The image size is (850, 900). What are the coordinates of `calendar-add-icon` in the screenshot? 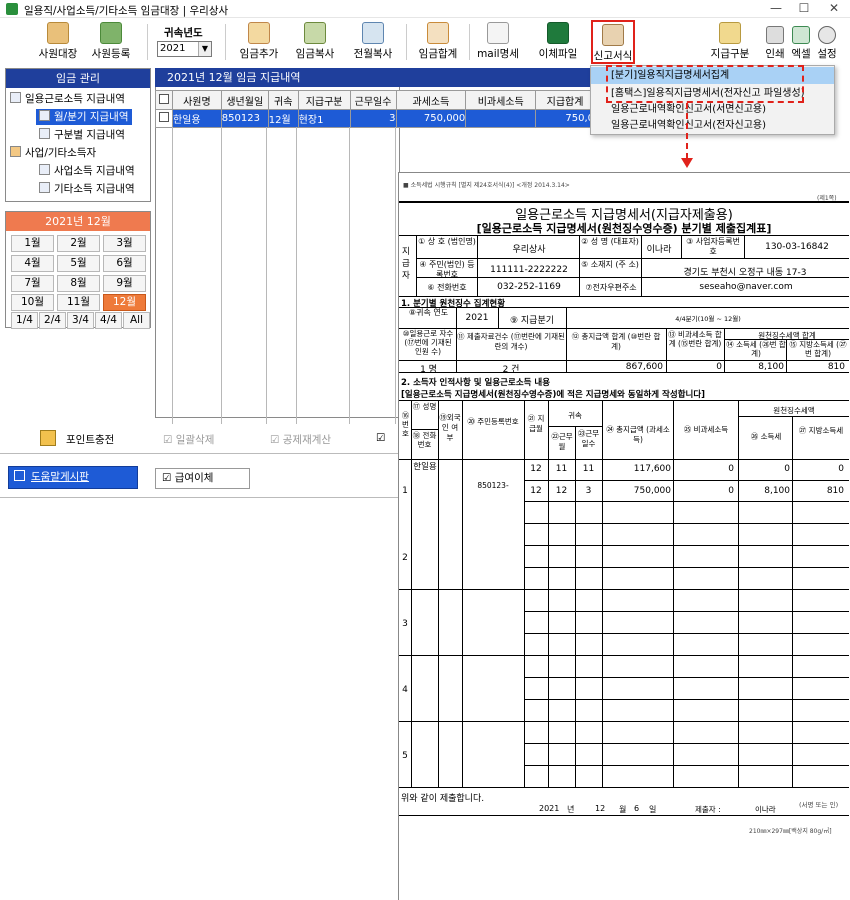 It's located at (259, 33).